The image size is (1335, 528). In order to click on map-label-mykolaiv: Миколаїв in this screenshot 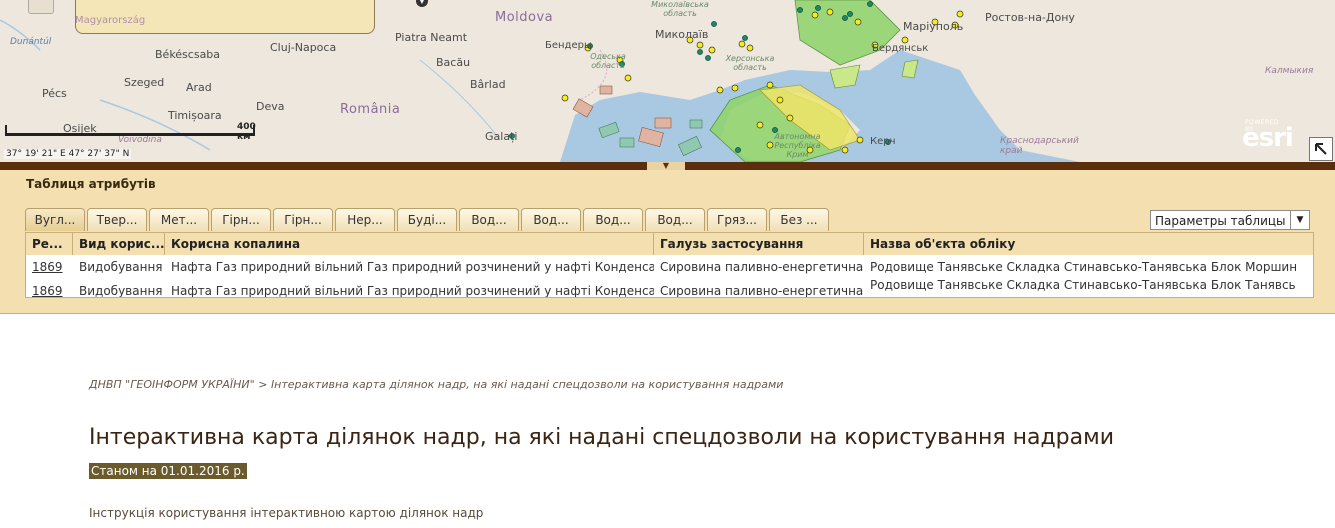, I will do `click(682, 34)`.